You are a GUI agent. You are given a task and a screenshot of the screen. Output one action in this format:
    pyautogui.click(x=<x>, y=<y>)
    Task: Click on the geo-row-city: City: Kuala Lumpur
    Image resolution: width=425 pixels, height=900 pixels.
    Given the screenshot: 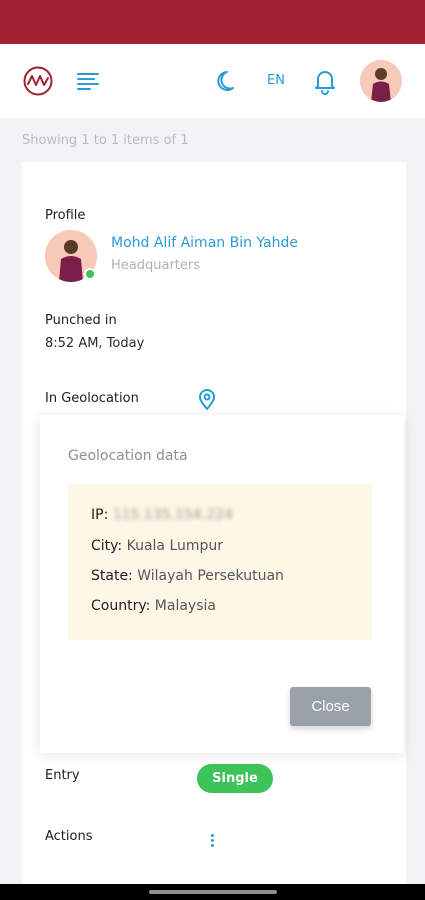 What is the action you would take?
    pyautogui.click(x=157, y=546)
    